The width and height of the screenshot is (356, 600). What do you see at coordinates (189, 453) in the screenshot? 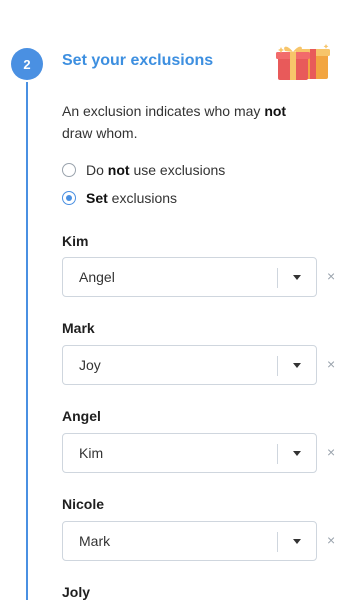
I see `exclusion-select-angel: Kim` at bounding box center [189, 453].